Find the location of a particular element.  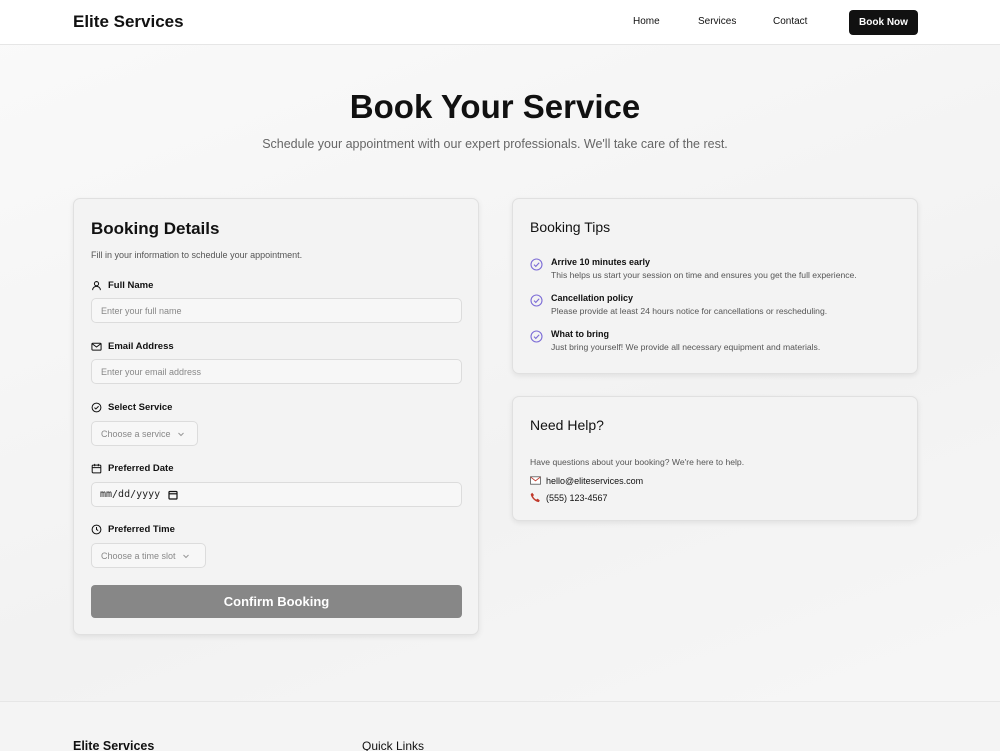

user-icon is located at coordinates (96, 286).